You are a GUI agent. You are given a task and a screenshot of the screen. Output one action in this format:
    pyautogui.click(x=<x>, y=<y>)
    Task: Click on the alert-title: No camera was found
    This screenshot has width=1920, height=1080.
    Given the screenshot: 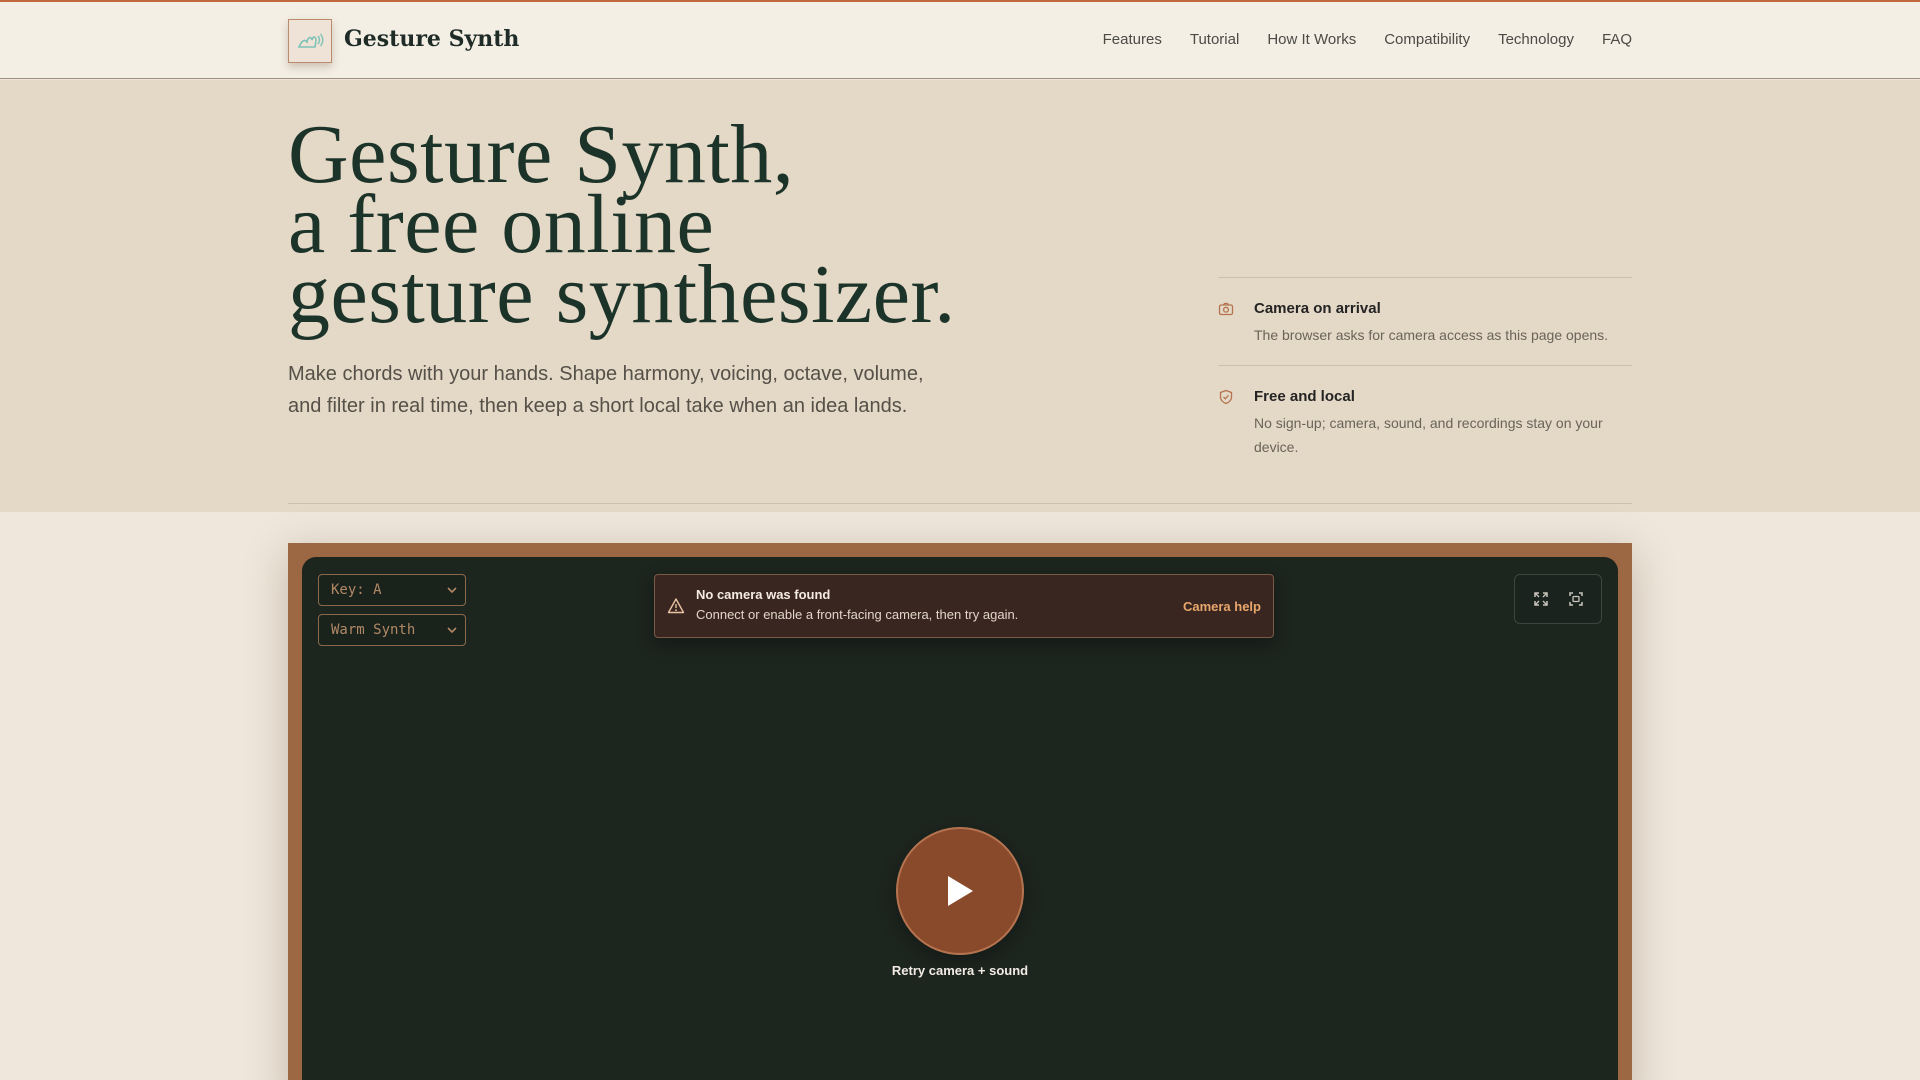 What is the action you would take?
    pyautogui.click(x=763, y=594)
    